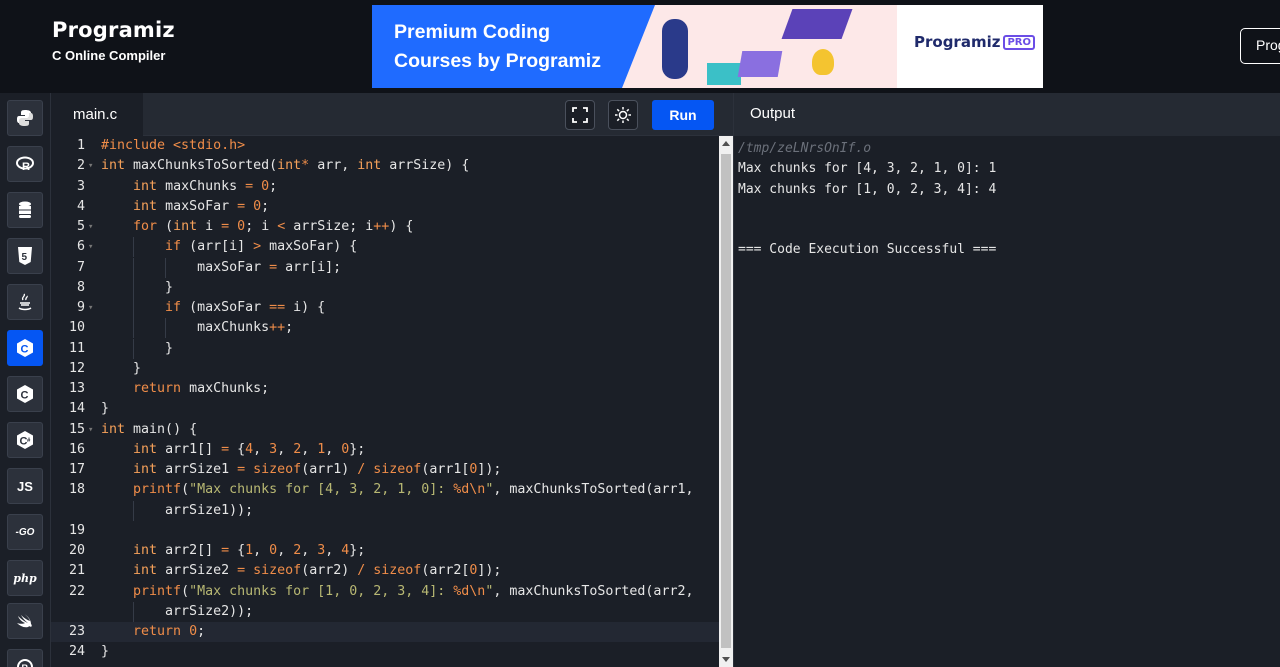 The width and height of the screenshot is (1280, 667). I want to click on line-number: 20, so click(76, 550).